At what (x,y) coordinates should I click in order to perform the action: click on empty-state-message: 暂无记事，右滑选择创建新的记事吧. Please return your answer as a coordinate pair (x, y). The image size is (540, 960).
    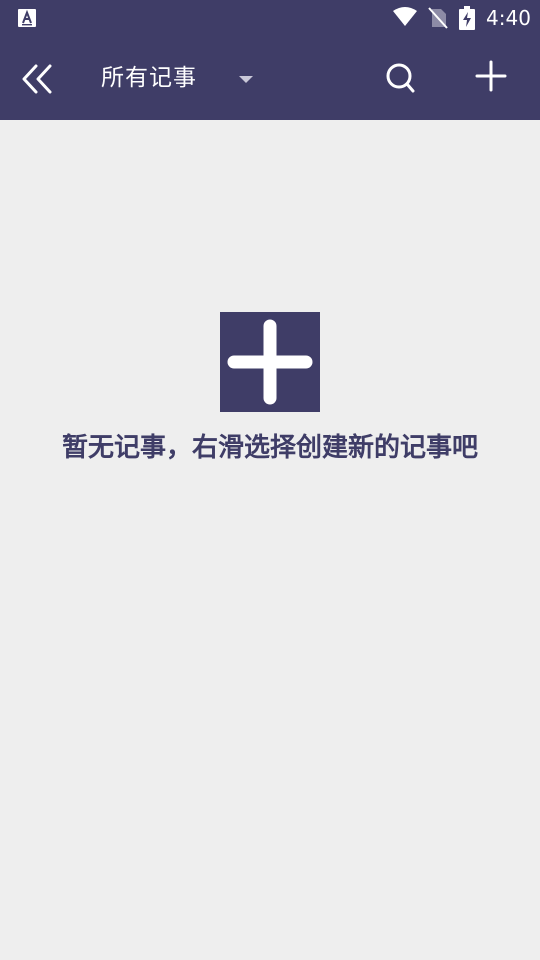
    Looking at the image, I should click on (269, 448).